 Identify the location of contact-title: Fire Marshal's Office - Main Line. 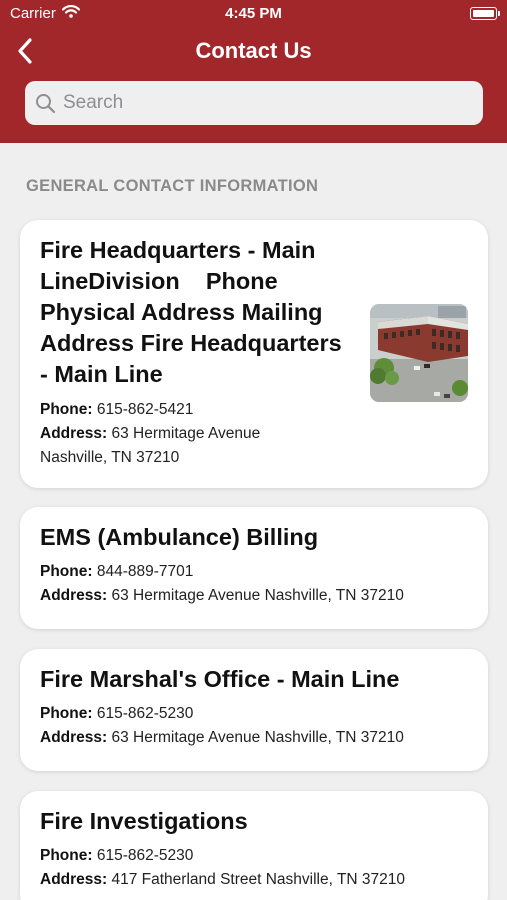
(220, 679).